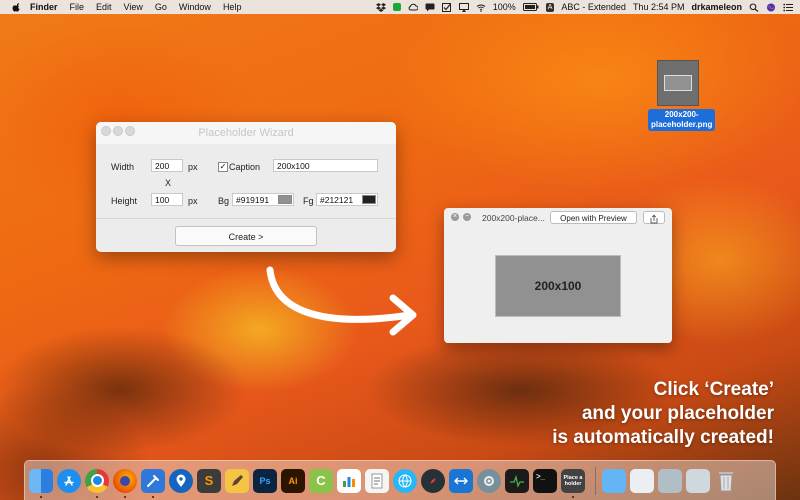 This screenshot has height=500, width=800. Describe the element at coordinates (545, 480) in the screenshot. I see `terminal-icon: >_` at that location.